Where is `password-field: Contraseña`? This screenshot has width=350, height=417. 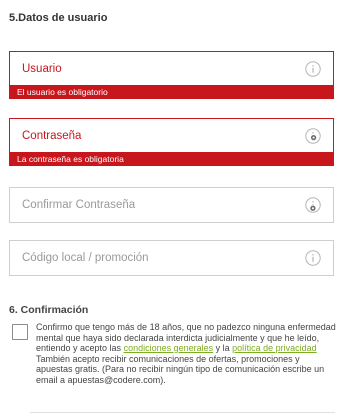 password-field: Contraseña is located at coordinates (171, 136).